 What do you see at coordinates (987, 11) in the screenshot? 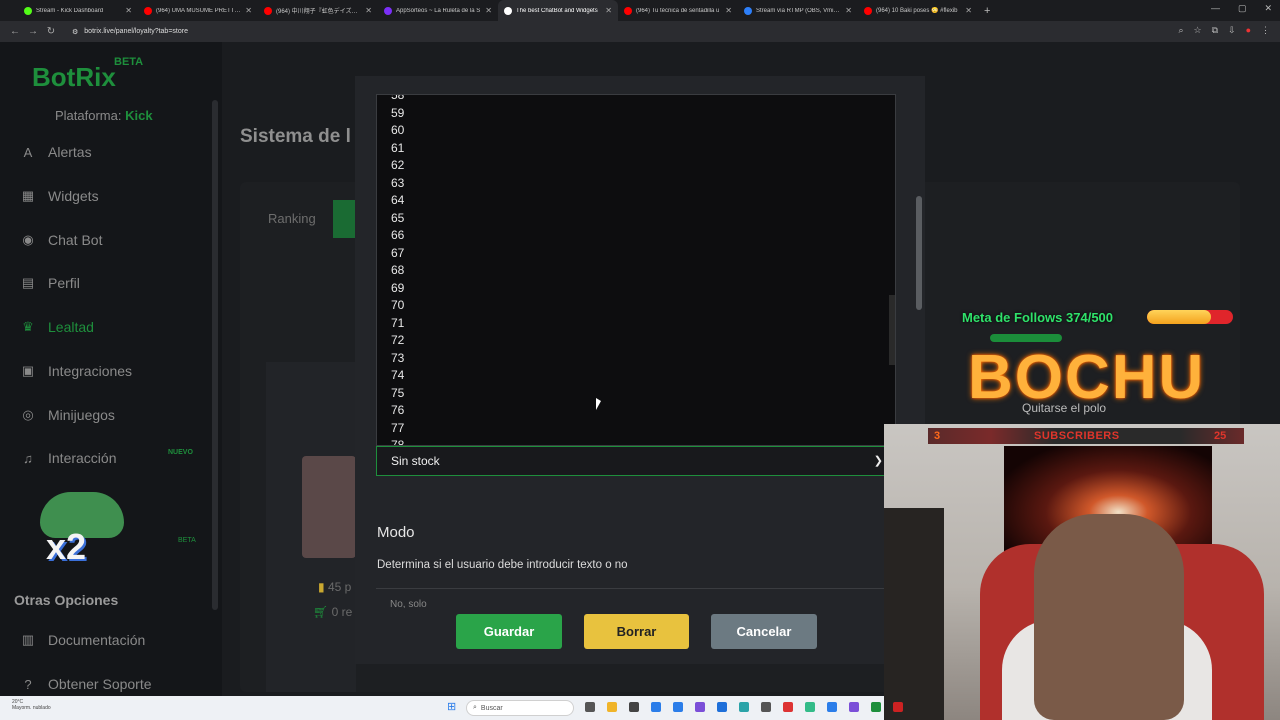
I see `new-tab-button: +` at bounding box center [987, 11].